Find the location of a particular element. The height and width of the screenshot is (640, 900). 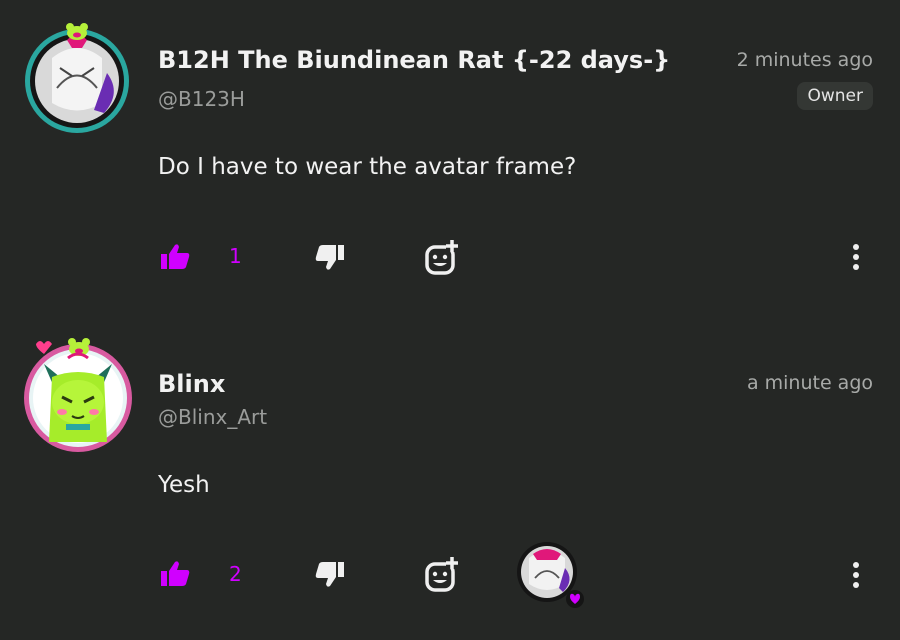

comment-author: B12H The Biundinean Rat {-22 days-} is located at coordinates (414, 60).